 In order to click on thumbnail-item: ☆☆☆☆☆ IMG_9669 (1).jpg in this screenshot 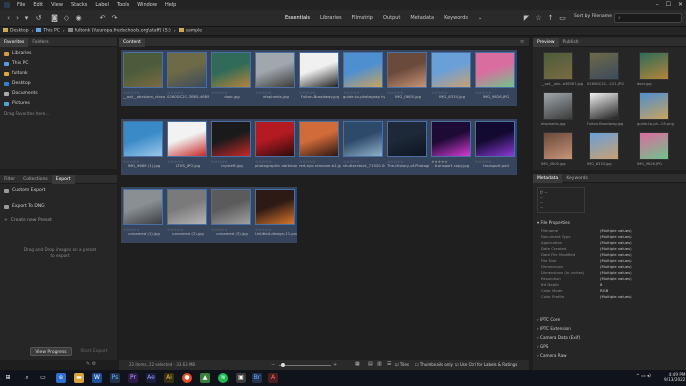, I will do `click(143, 147)`.